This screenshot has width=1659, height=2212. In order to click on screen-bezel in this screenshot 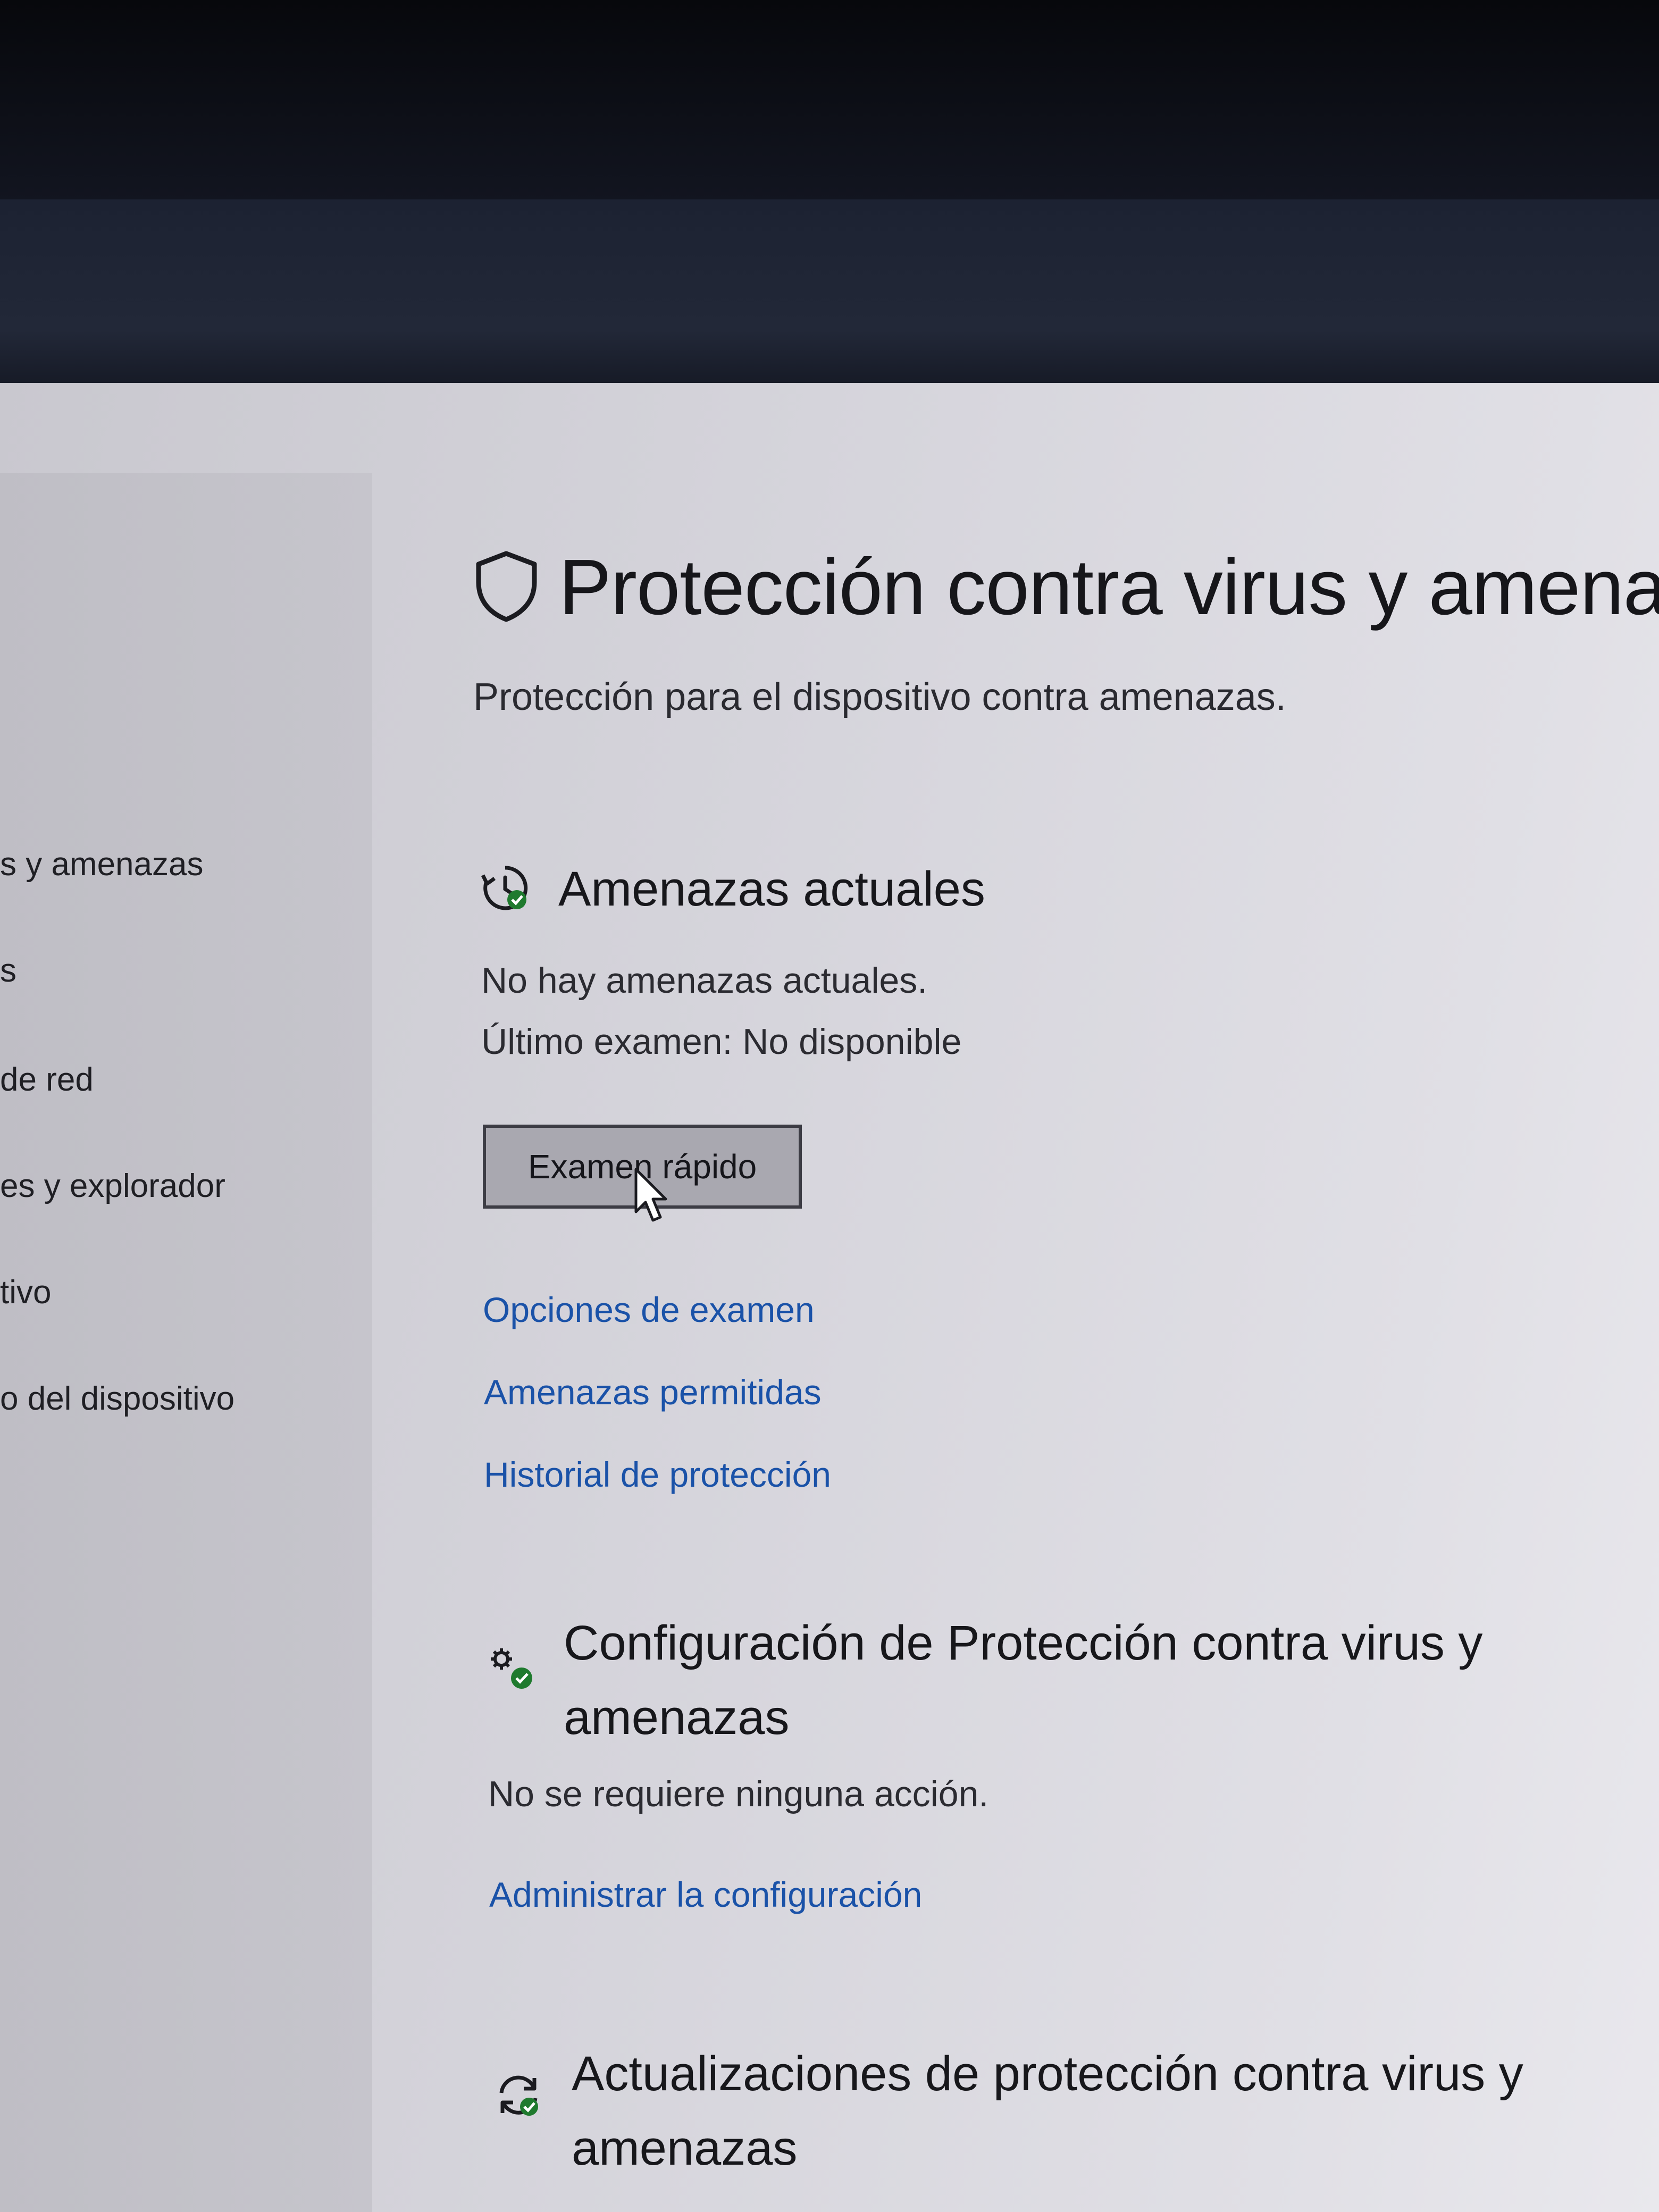, I will do `click(829, 101)`.